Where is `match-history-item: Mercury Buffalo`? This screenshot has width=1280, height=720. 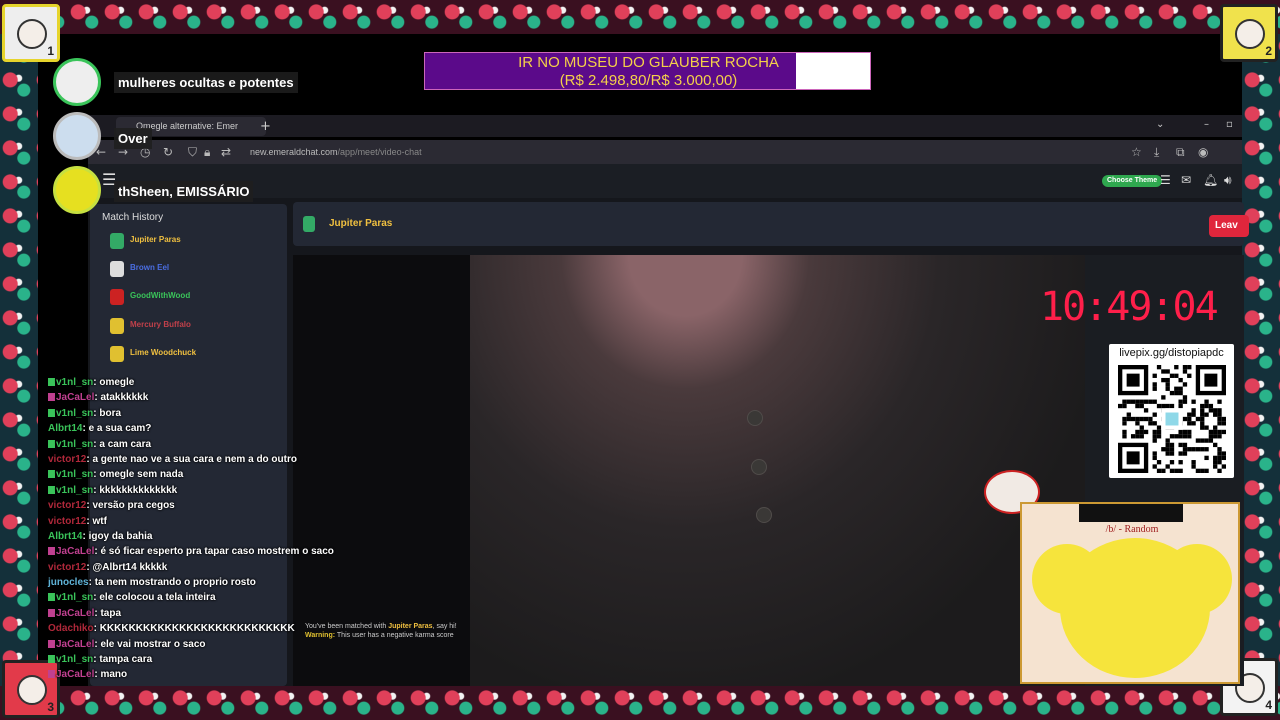 match-history-item: Mercury Buffalo is located at coordinates (190, 327).